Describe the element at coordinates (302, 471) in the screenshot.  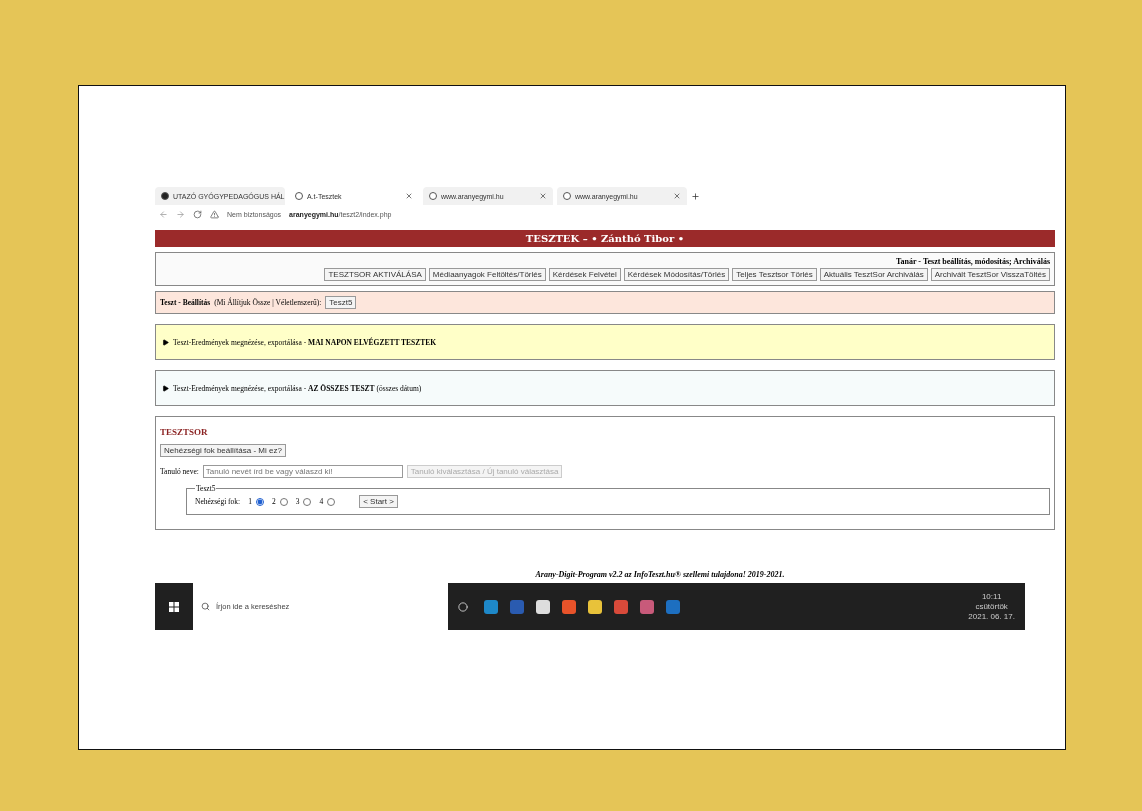
I see `student-name-field: Tanuló nevét írd be vagy válaszd ki!` at that location.